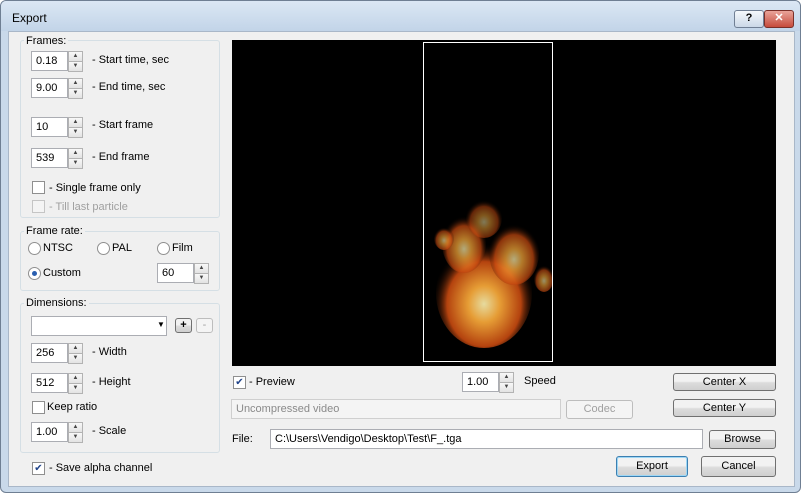 The height and width of the screenshot is (493, 801). Describe the element at coordinates (38, 187) in the screenshot. I see `single-frame-checkbox` at that location.